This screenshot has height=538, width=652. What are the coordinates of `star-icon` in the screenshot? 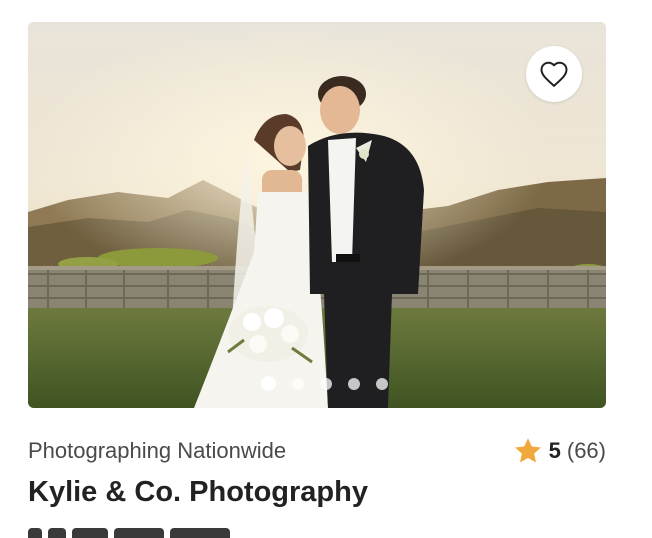 It's located at (527, 450).